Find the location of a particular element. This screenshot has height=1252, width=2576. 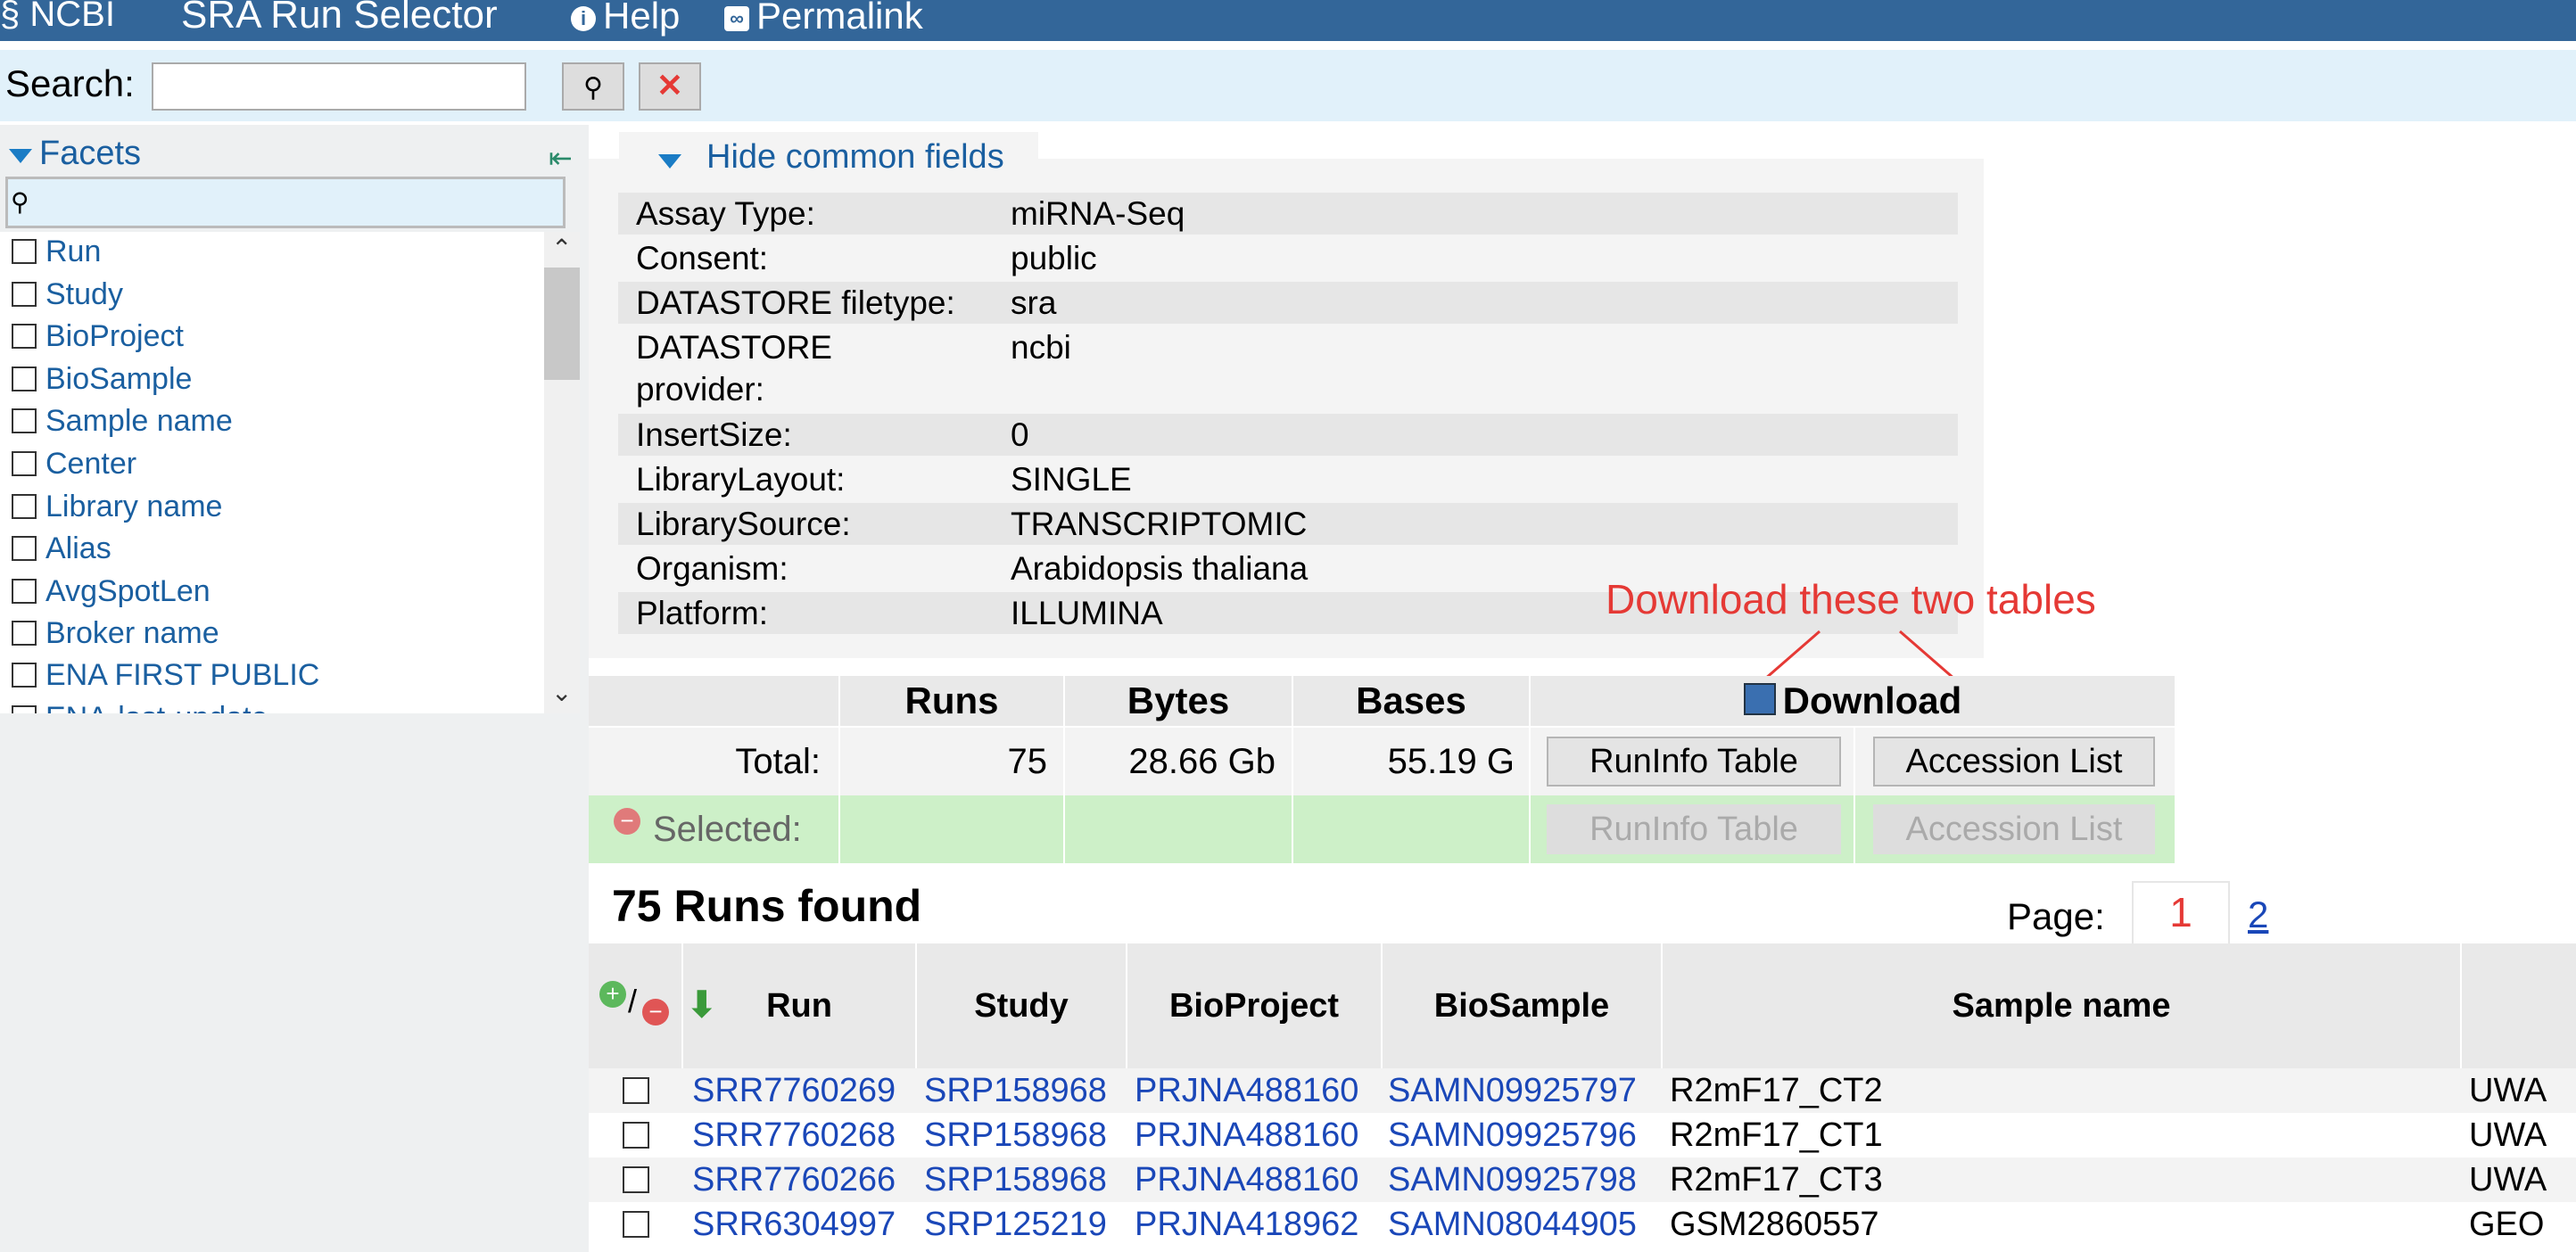

biosample-link: SAMN09925797 is located at coordinates (1512, 1090).